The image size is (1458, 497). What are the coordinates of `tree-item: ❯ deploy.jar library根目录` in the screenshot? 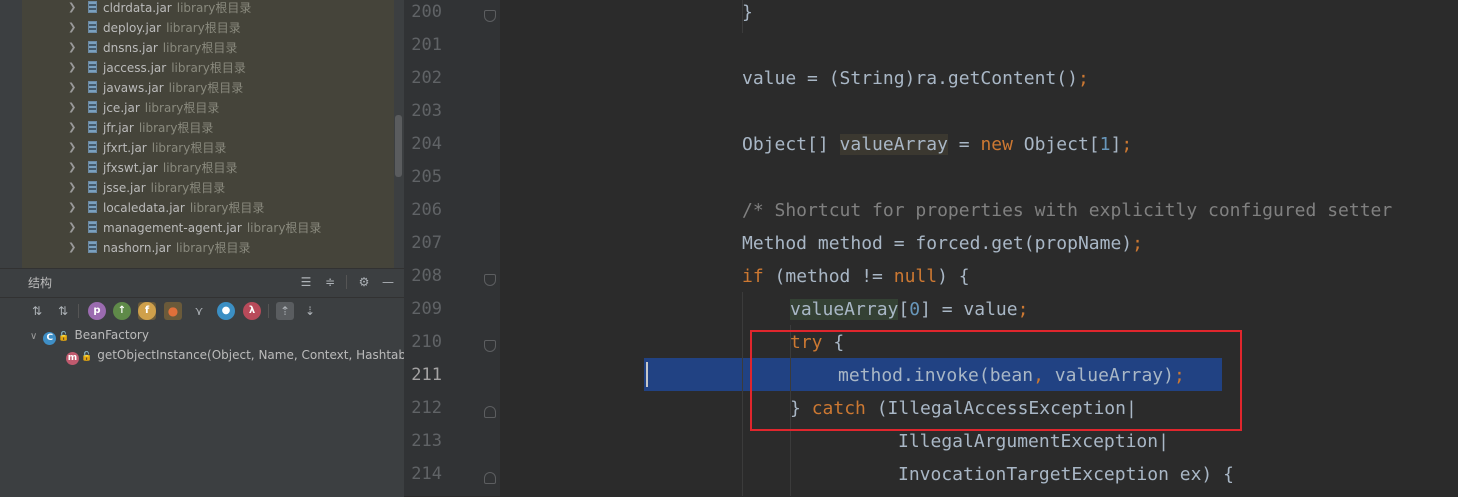 It's located at (154, 28).